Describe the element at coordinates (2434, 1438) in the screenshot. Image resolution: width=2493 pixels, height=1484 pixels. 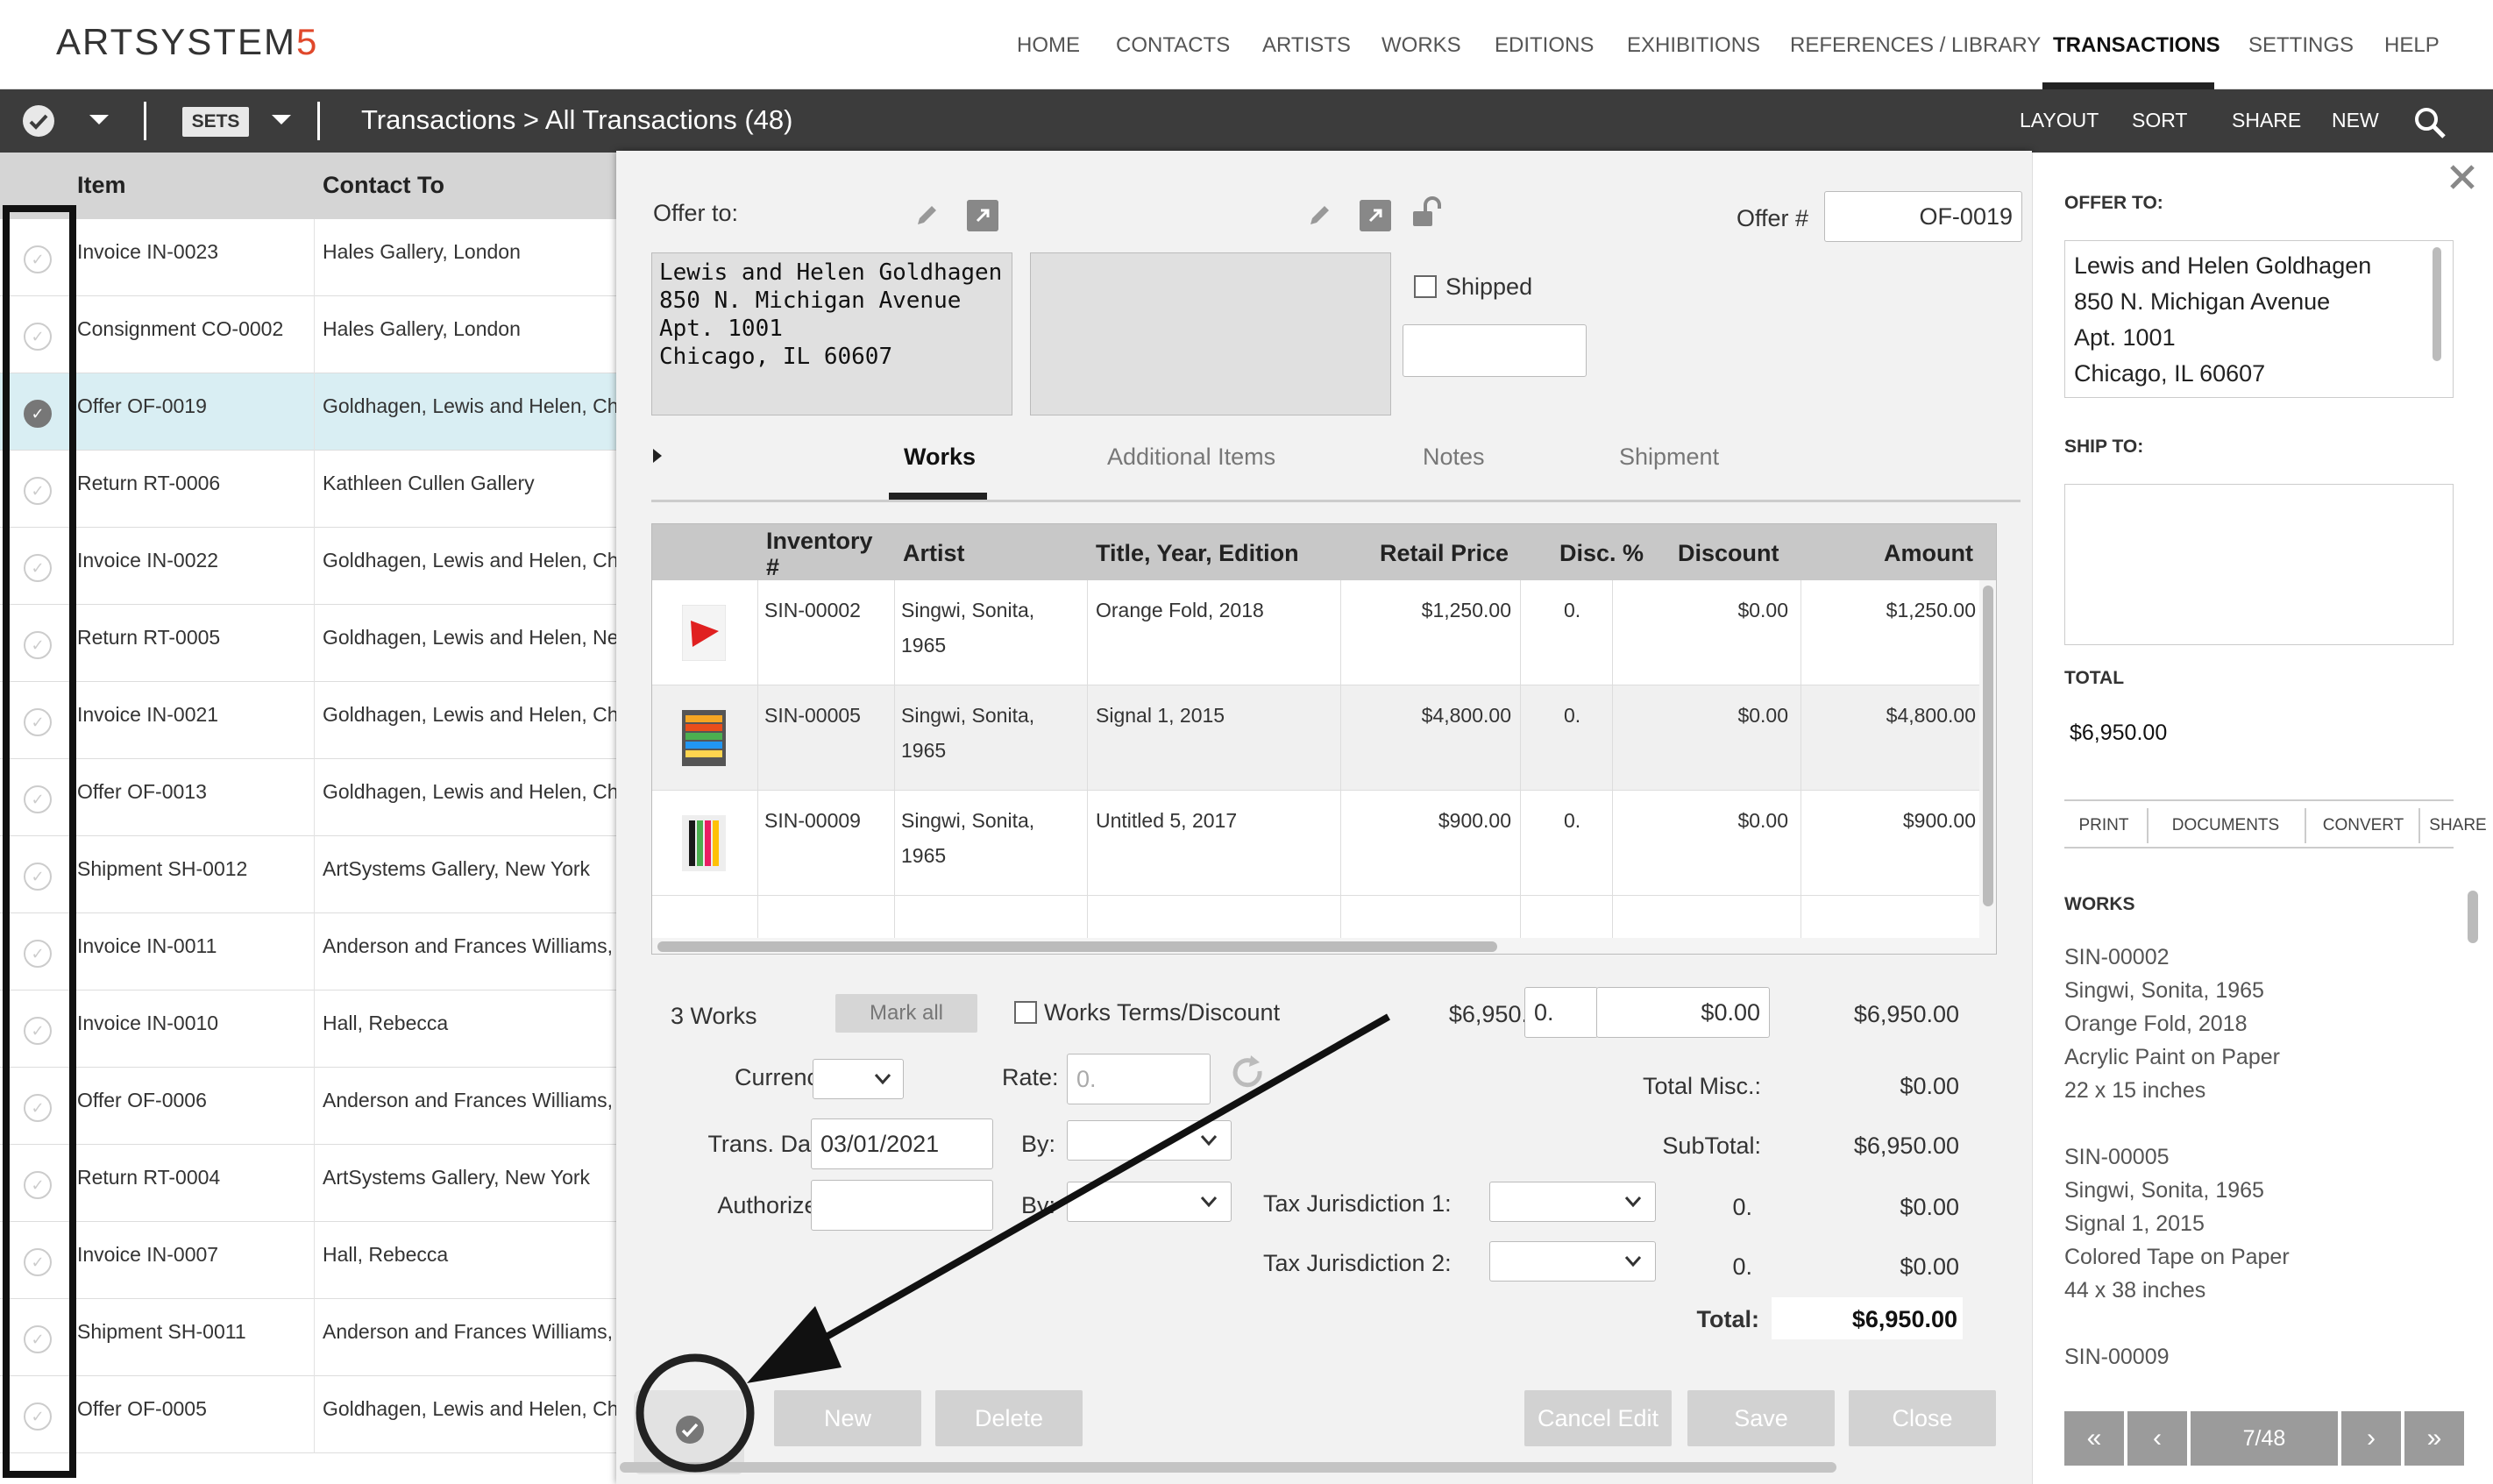
I see `pager-last-button: »` at that location.